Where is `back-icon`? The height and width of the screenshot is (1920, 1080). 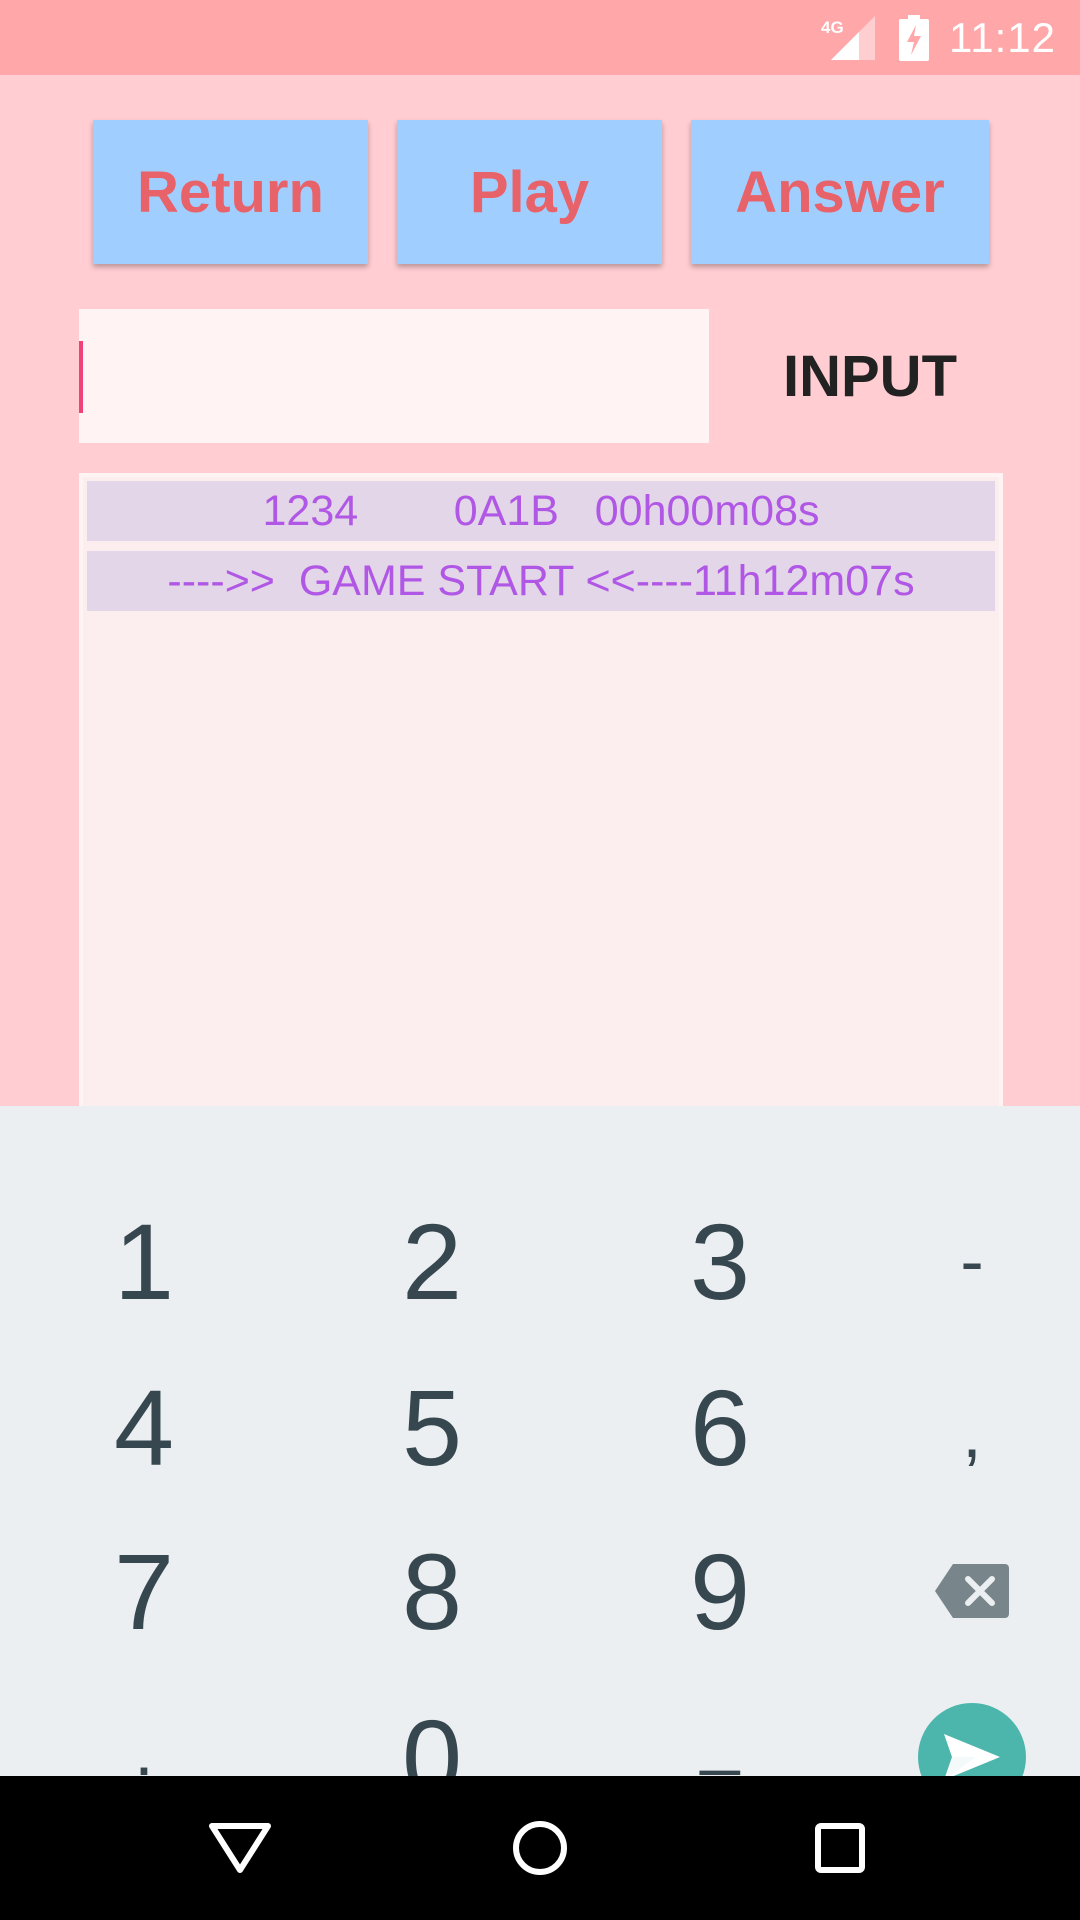
back-icon is located at coordinates (240, 1848).